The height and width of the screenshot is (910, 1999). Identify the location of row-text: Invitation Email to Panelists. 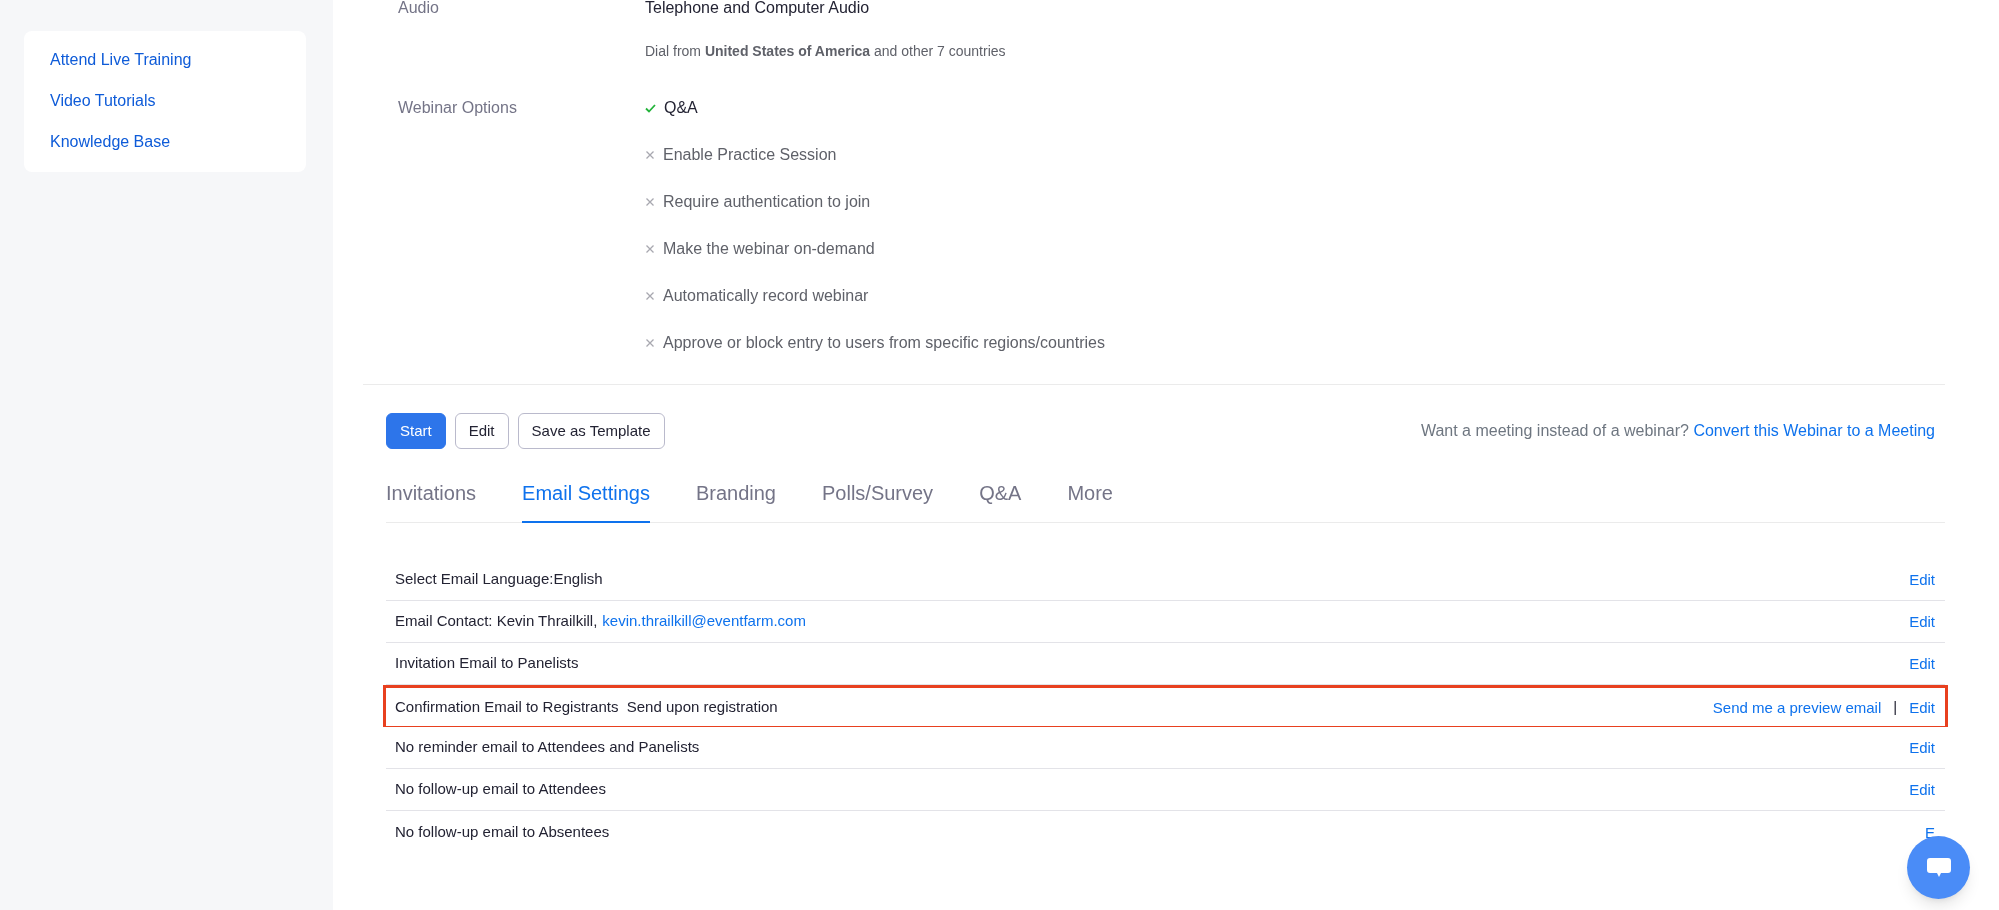
(487, 663).